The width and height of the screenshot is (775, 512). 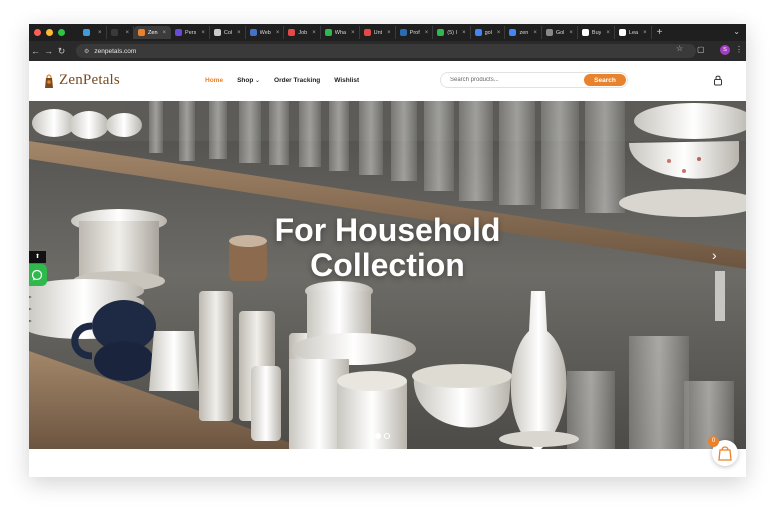 I want to click on browser-tab: zen ×, so click(x=523, y=32).